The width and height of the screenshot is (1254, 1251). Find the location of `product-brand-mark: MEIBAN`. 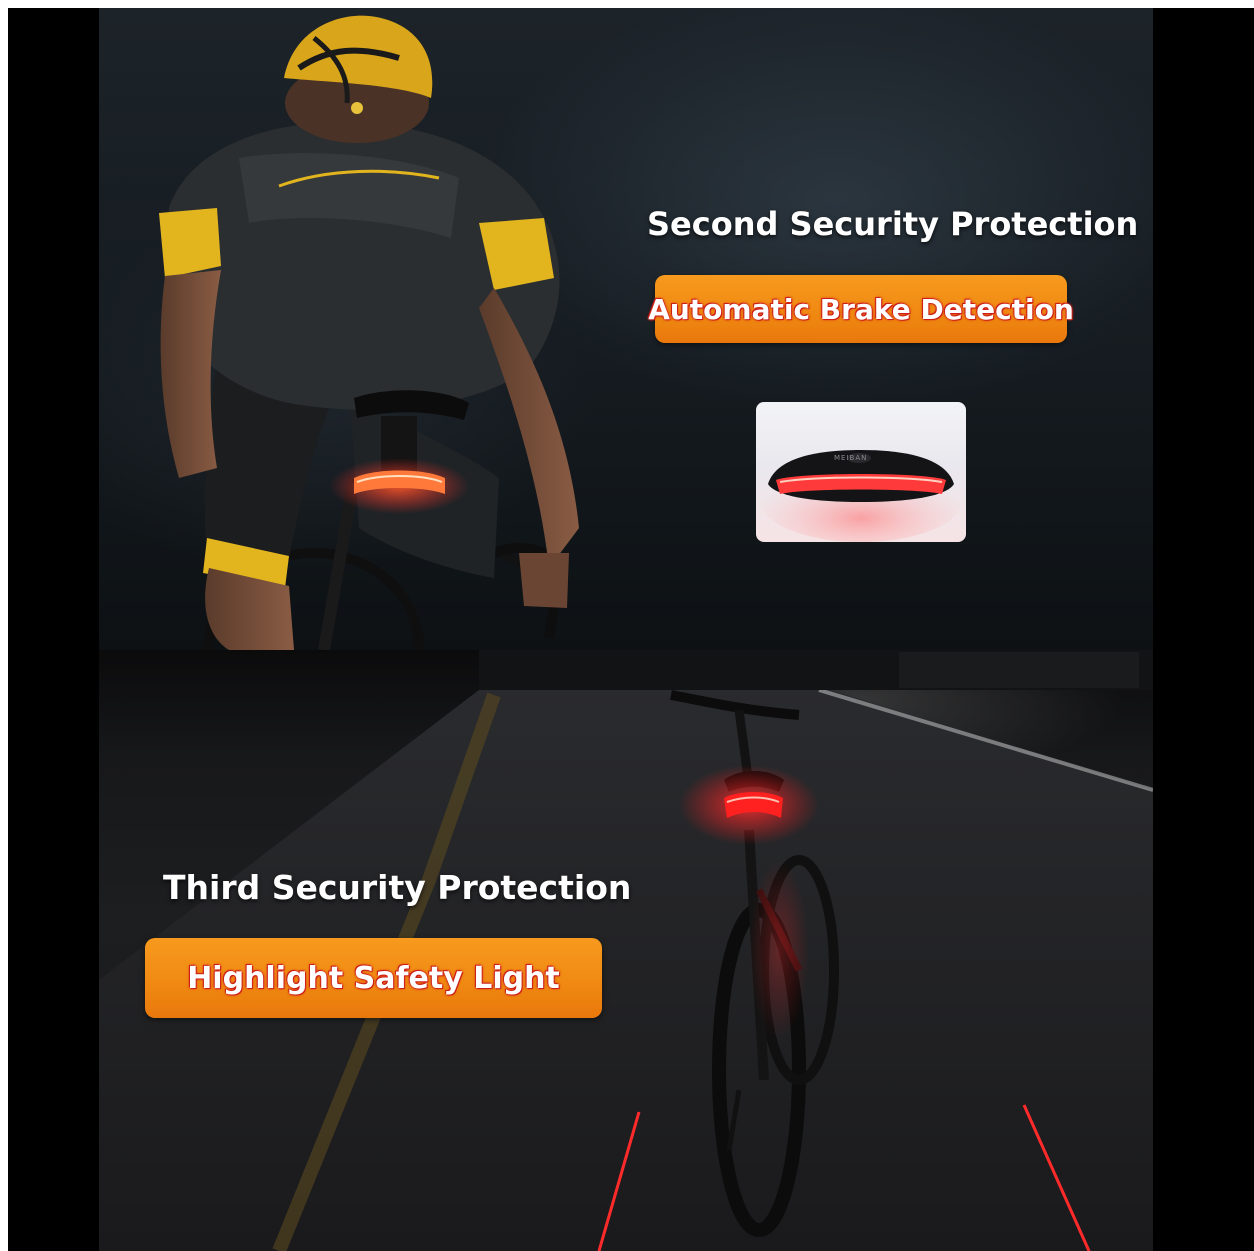

product-brand-mark: MEIBAN is located at coordinates (851, 458).